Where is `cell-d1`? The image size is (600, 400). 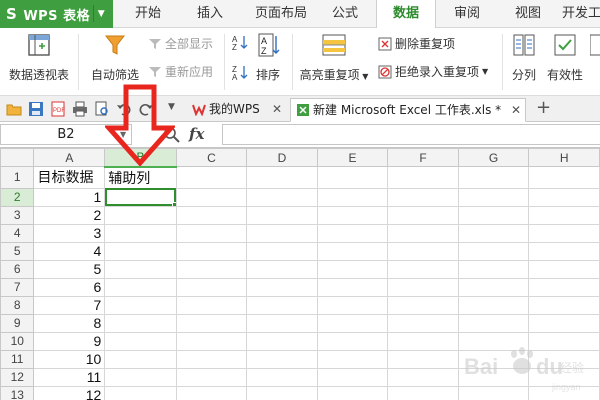 cell-d1 is located at coordinates (282, 177).